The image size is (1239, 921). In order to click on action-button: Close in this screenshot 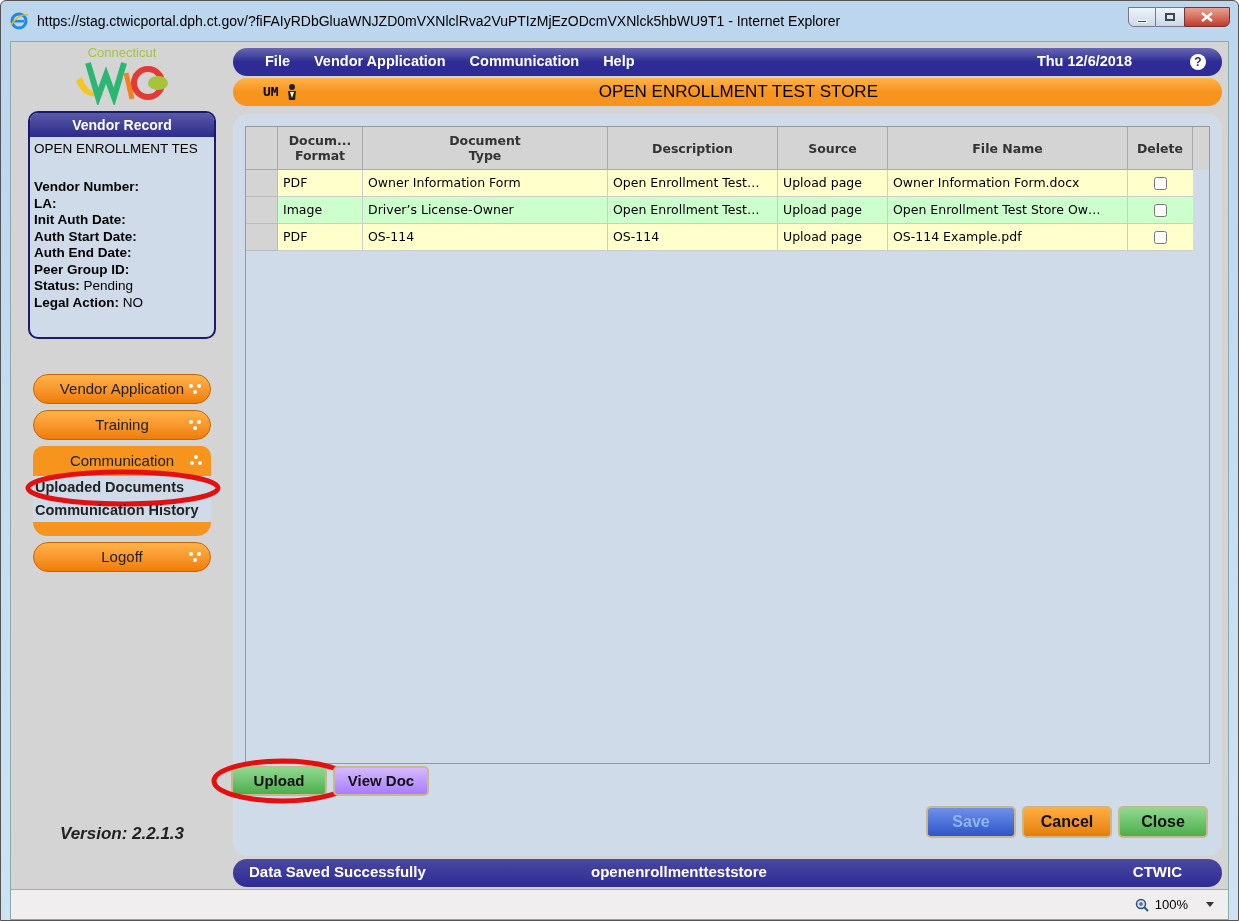, I will do `click(1163, 822)`.